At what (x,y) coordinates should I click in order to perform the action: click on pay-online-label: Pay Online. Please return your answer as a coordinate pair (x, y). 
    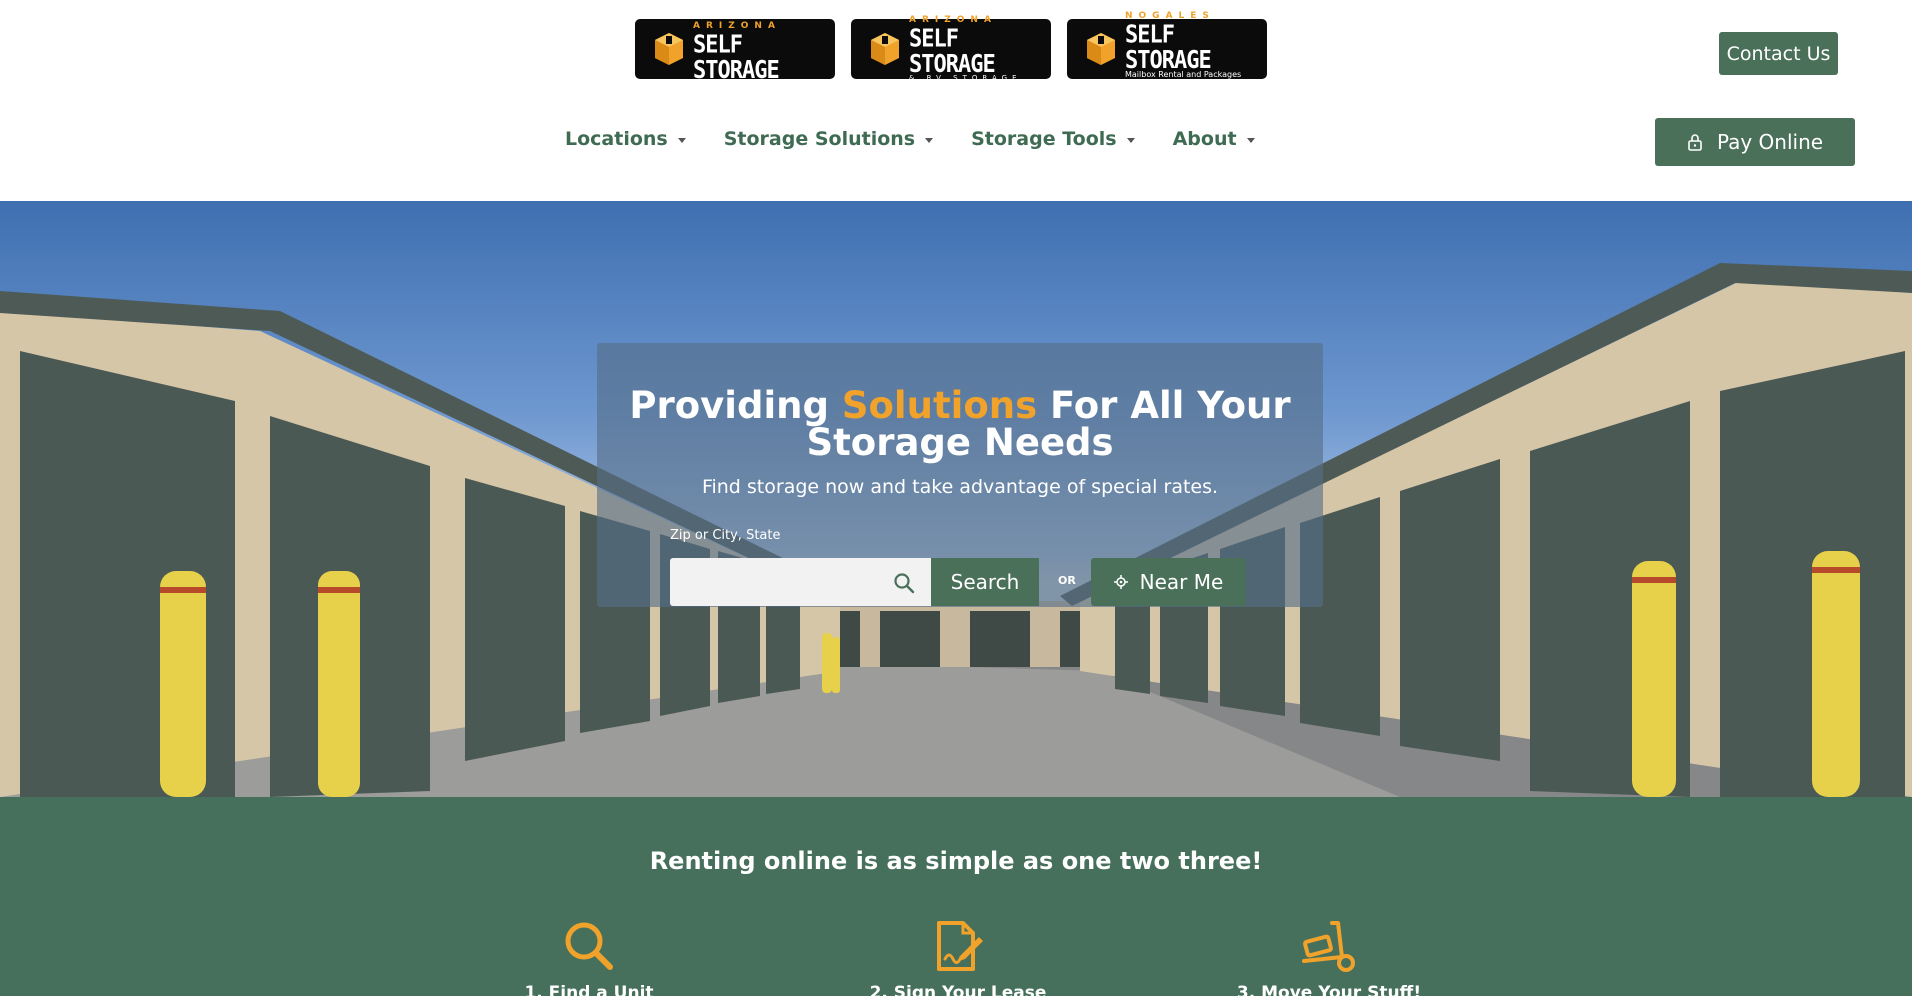
    Looking at the image, I should click on (1770, 142).